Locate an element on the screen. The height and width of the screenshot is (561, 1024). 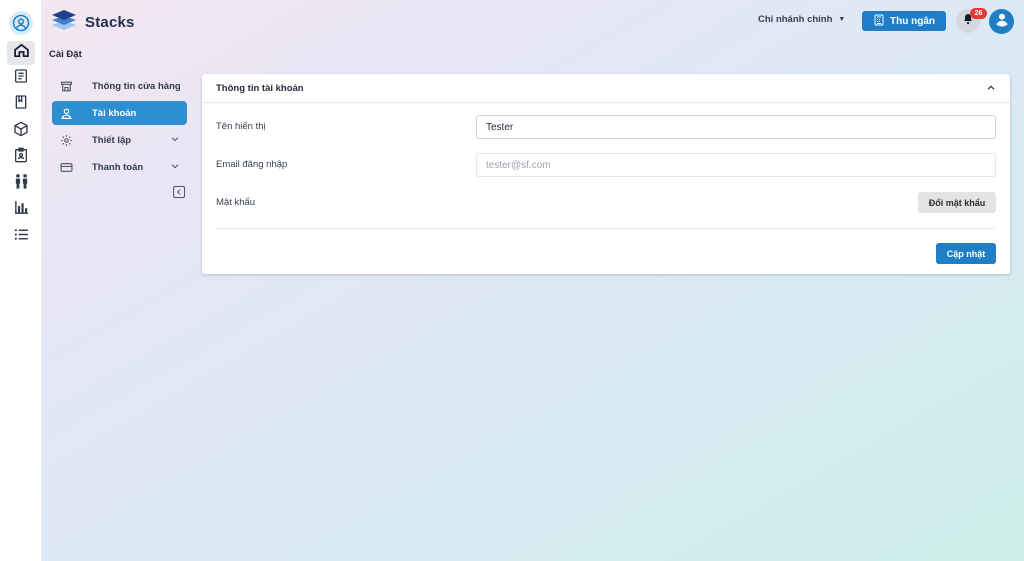
divider is located at coordinates (606, 228).